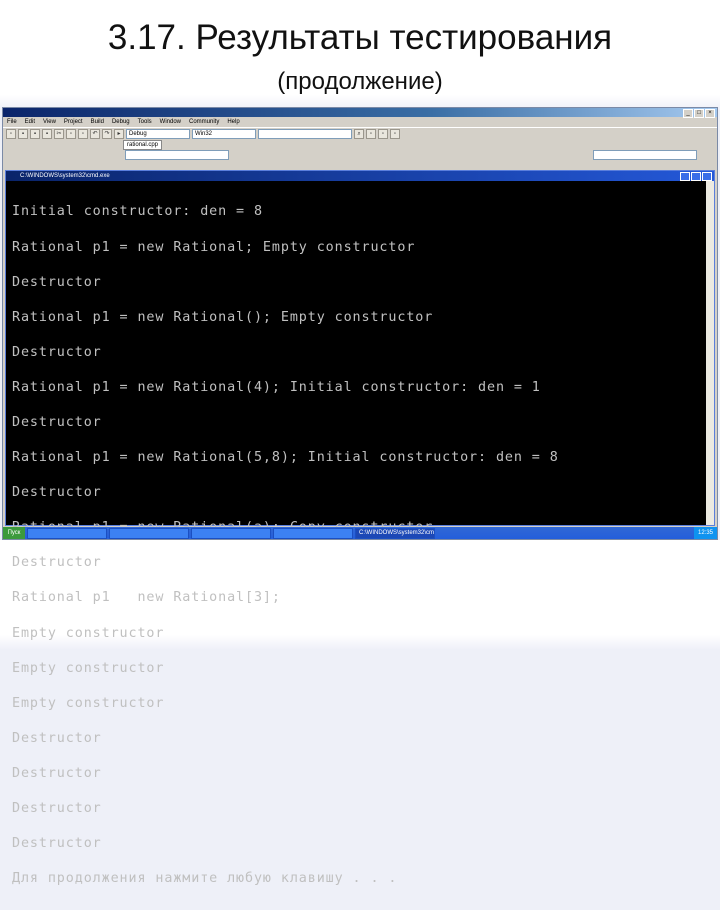 This screenshot has width=720, height=910. What do you see at coordinates (170, 122) in the screenshot?
I see `menu-window: Window` at bounding box center [170, 122].